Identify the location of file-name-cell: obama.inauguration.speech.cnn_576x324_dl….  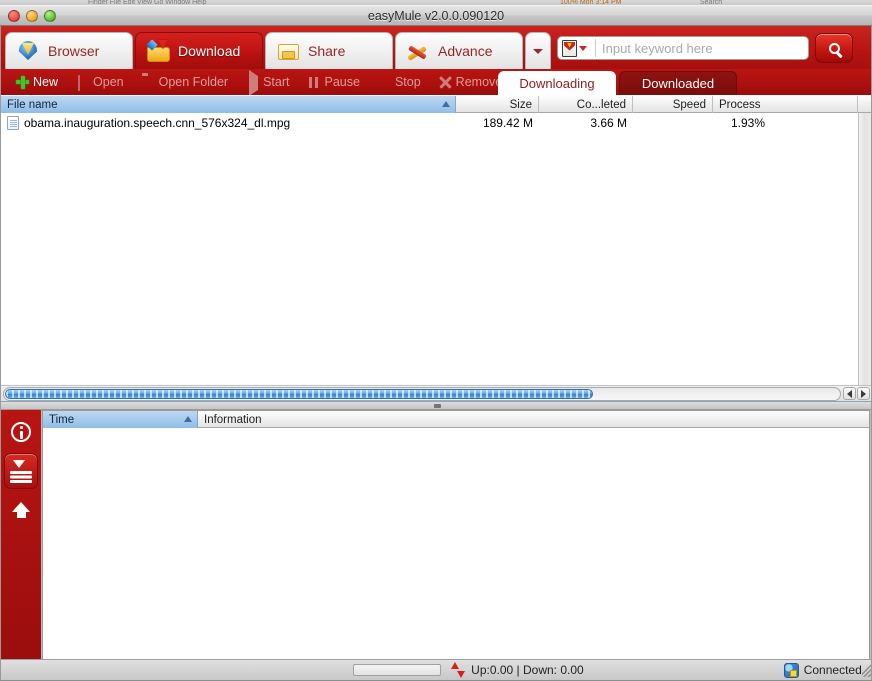
(157, 122).